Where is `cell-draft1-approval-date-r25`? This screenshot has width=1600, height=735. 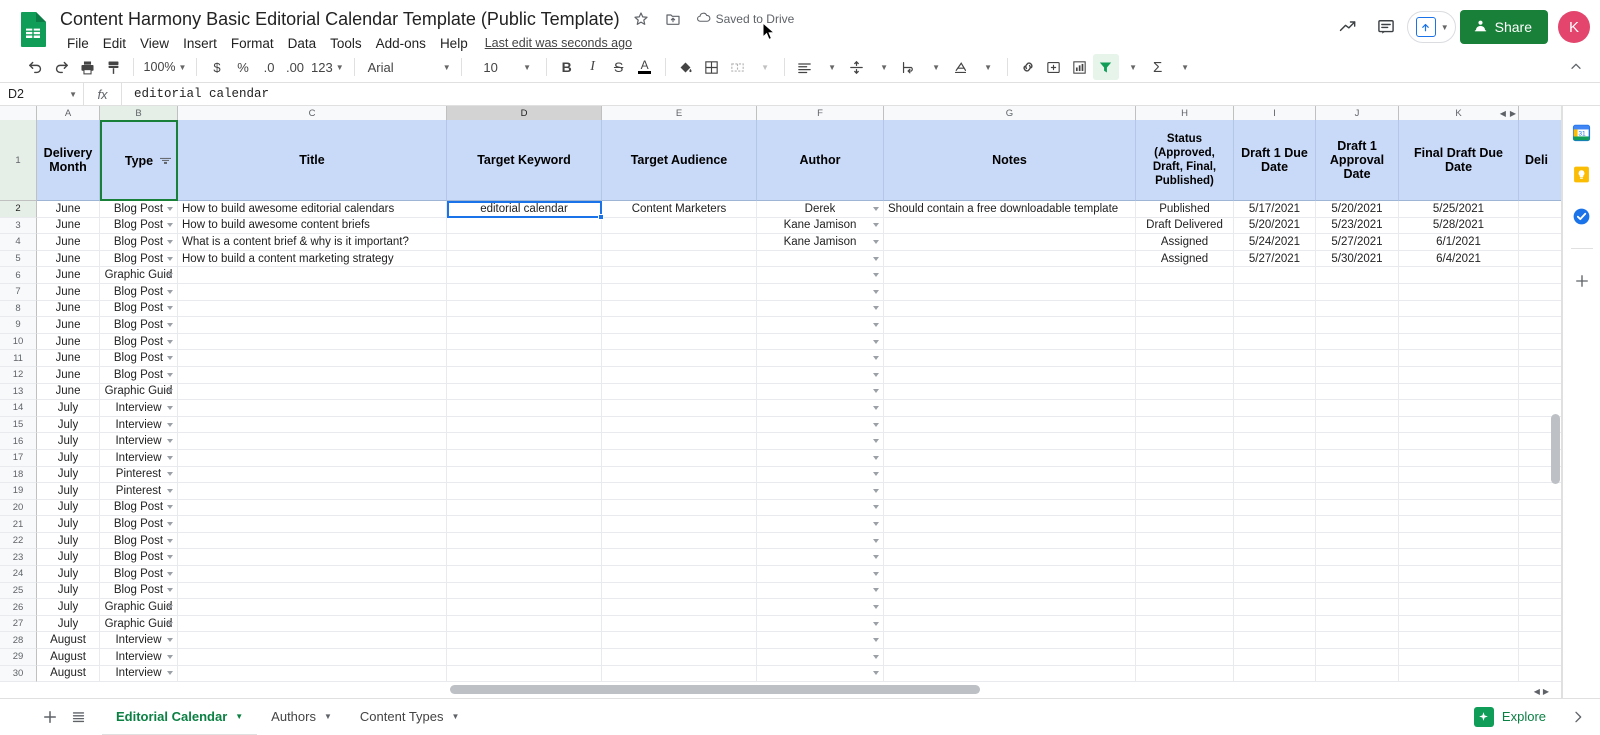
cell-draft1-approval-date-r25 is located at coordinates (1357, 591).